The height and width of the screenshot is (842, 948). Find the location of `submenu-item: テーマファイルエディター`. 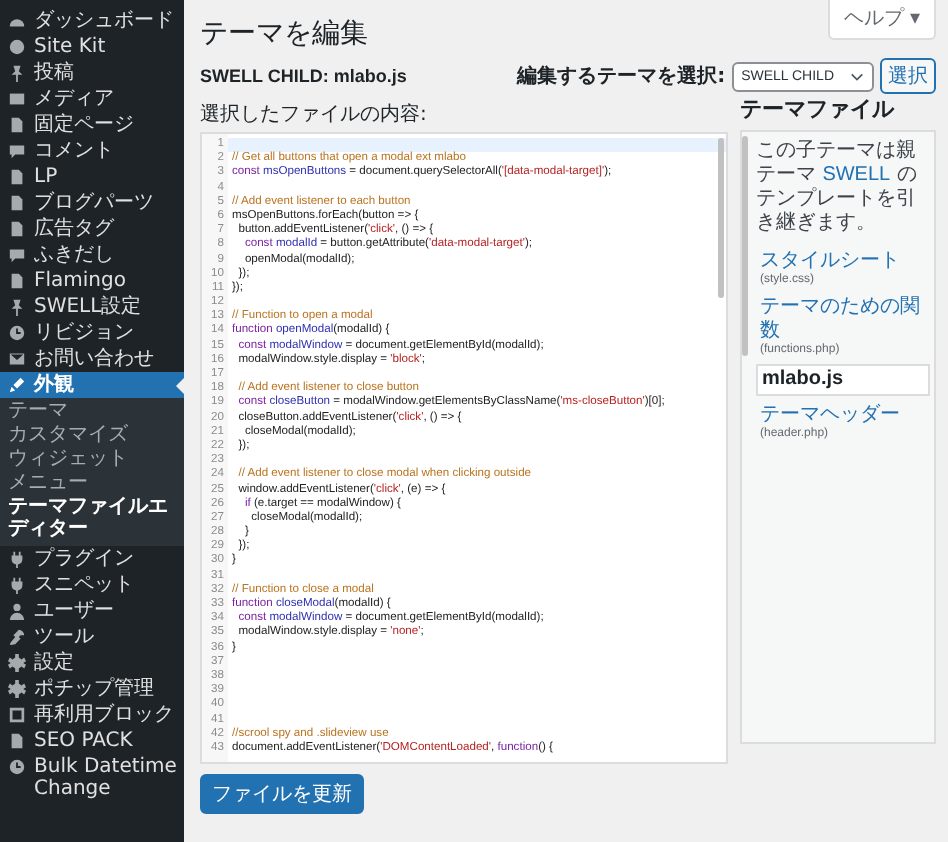

submenu-item: テーマファイルエディター is located at coordinates (92, 519).